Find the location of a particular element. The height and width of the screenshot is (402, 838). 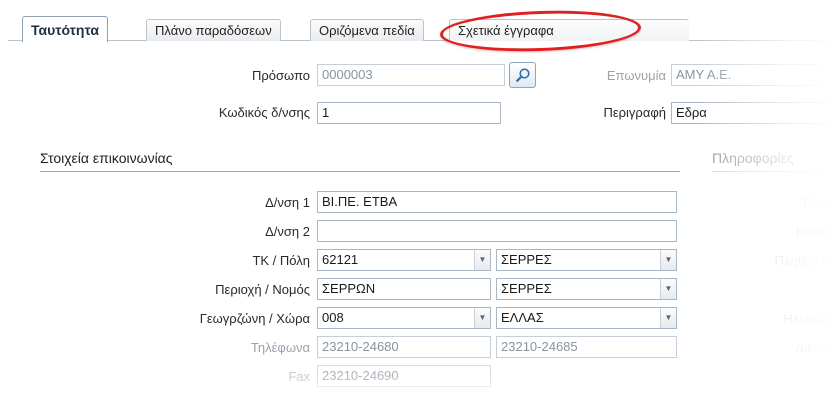

info-section-title: Πληροφορίες is located at coordinates (753, 158).